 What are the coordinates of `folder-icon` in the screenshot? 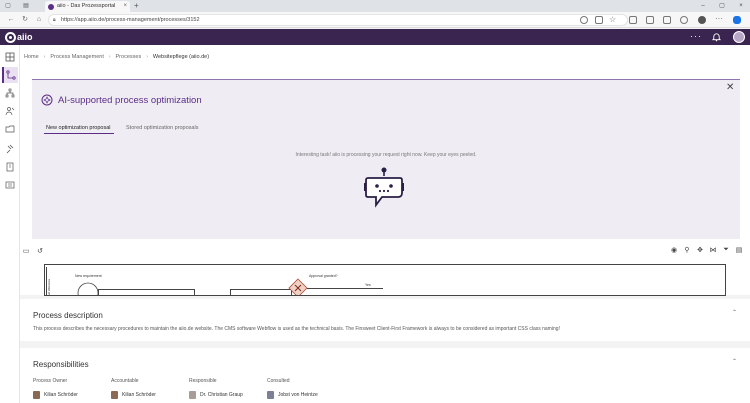 It's located at (10, 129).